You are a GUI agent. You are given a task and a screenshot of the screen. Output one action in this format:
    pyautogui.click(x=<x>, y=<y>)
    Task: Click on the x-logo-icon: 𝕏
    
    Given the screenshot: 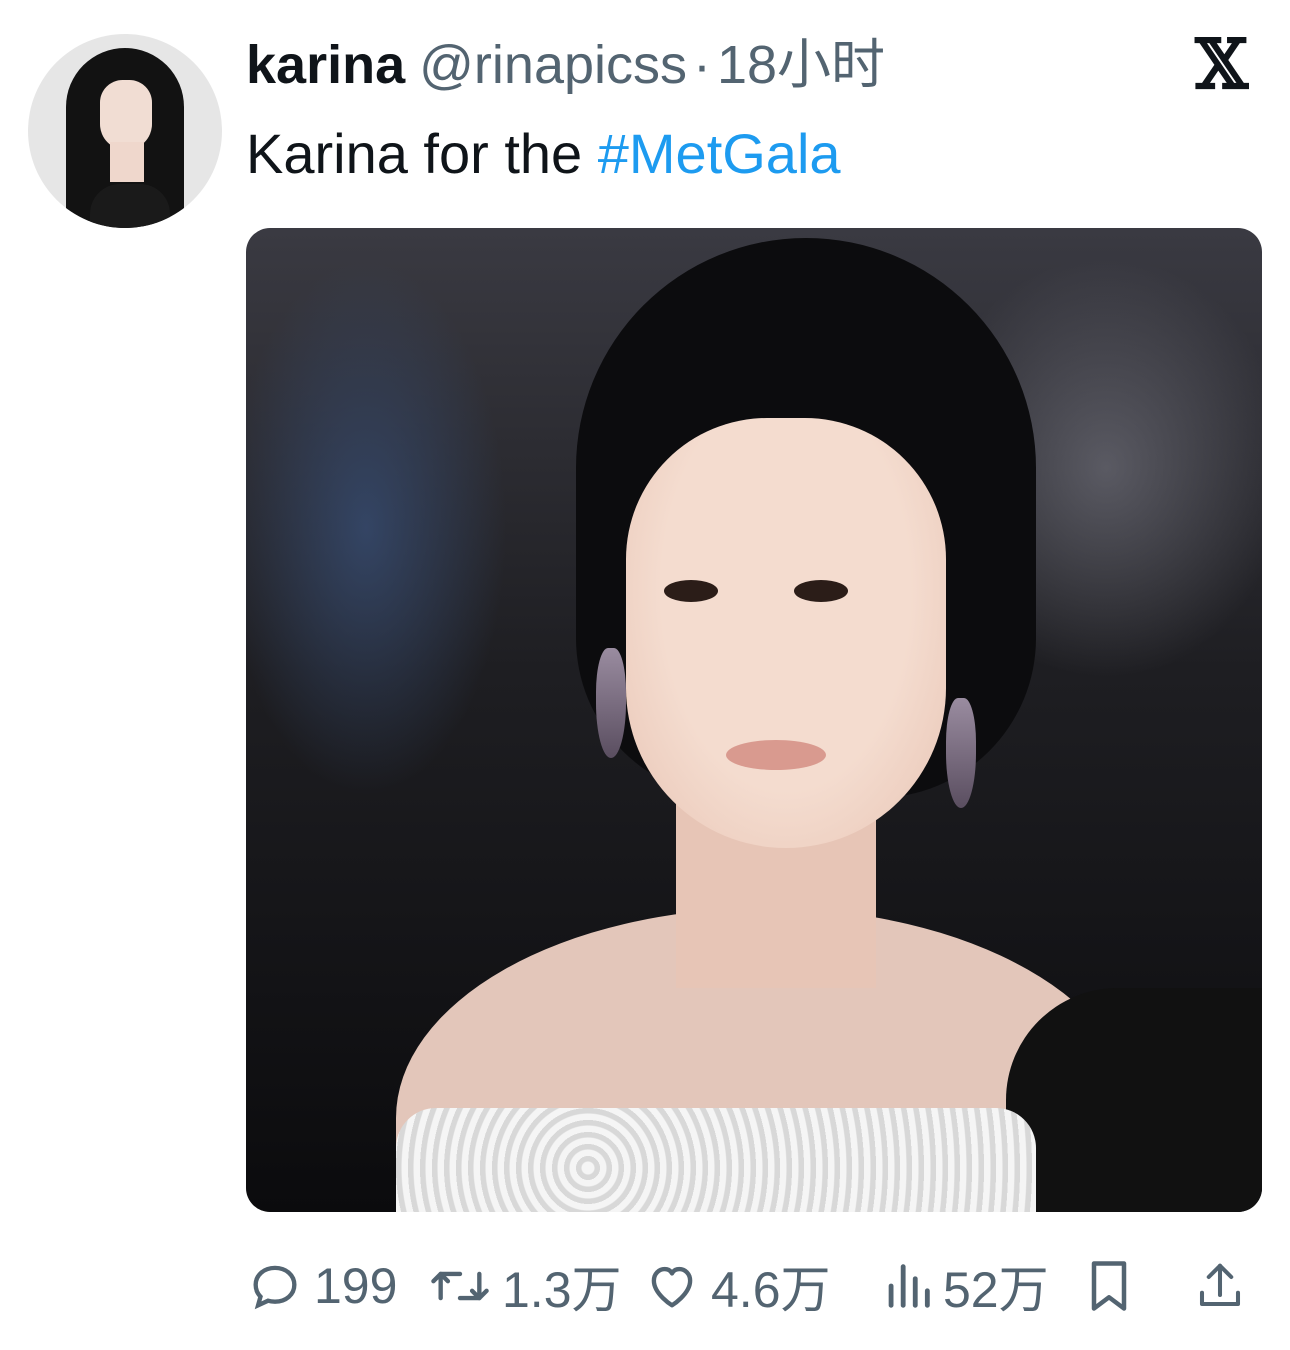 What is the action you would take?
    pyautogui.click(x=1221, y=65)
    